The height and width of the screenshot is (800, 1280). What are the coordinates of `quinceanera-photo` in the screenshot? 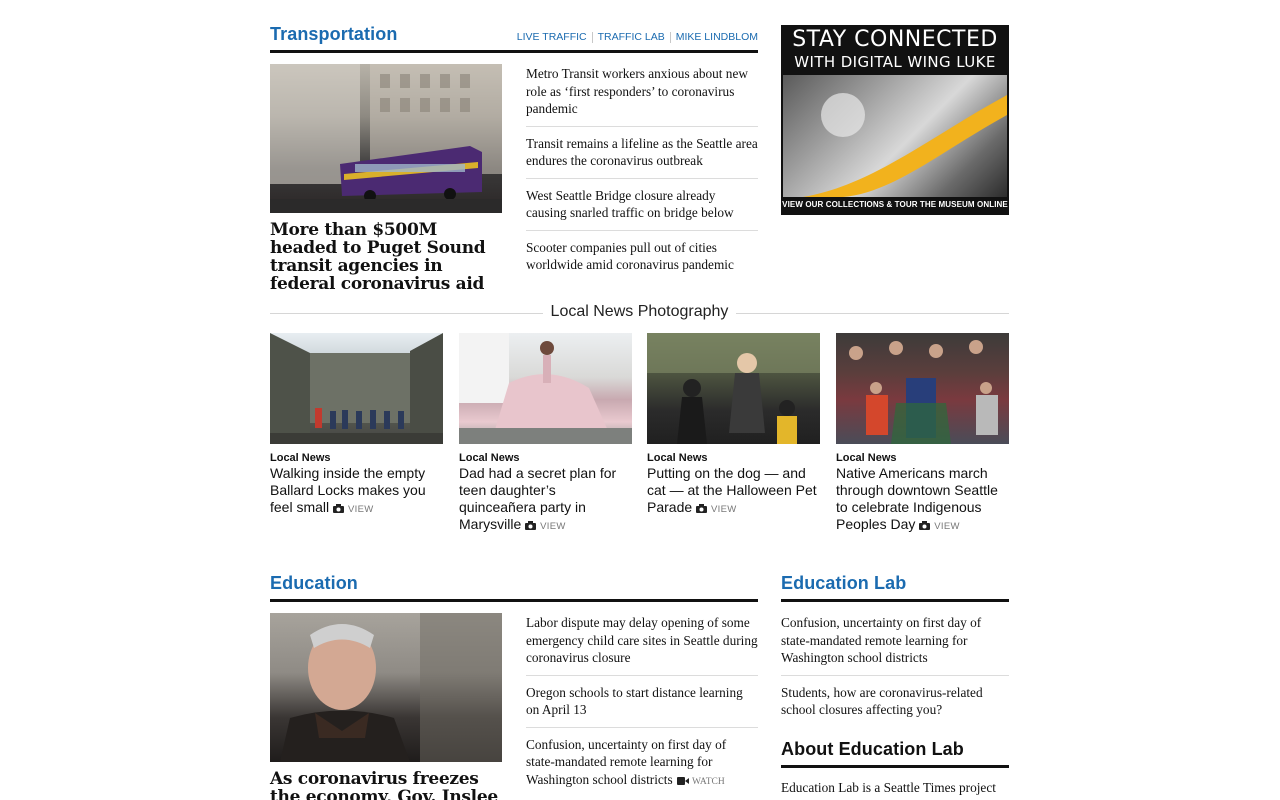 It's located at (545, 388).